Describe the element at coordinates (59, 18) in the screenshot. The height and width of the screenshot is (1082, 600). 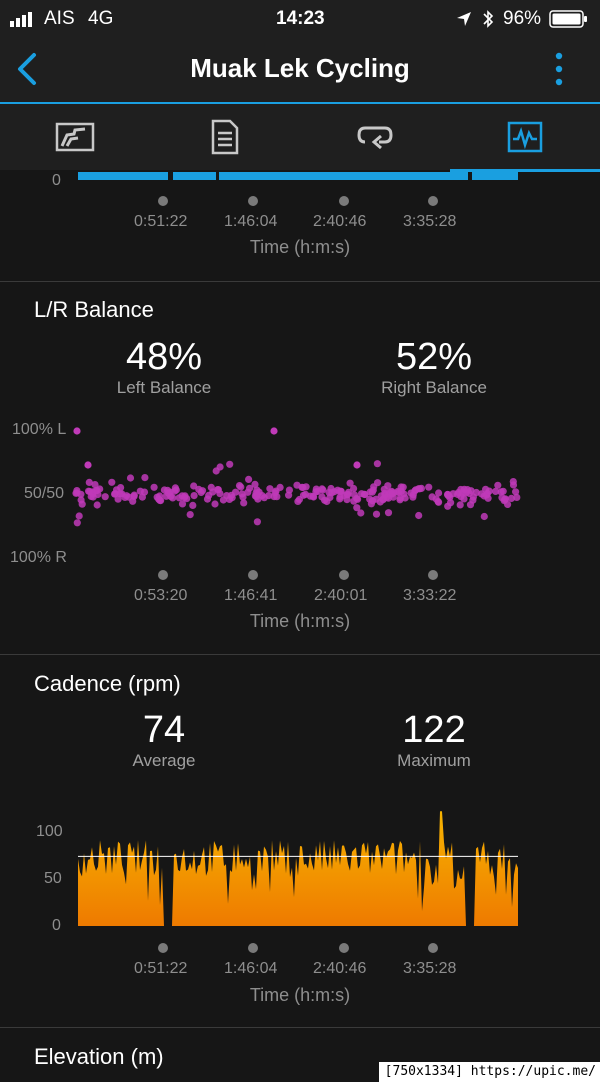
I see `carrier-label: AIS` at that location.